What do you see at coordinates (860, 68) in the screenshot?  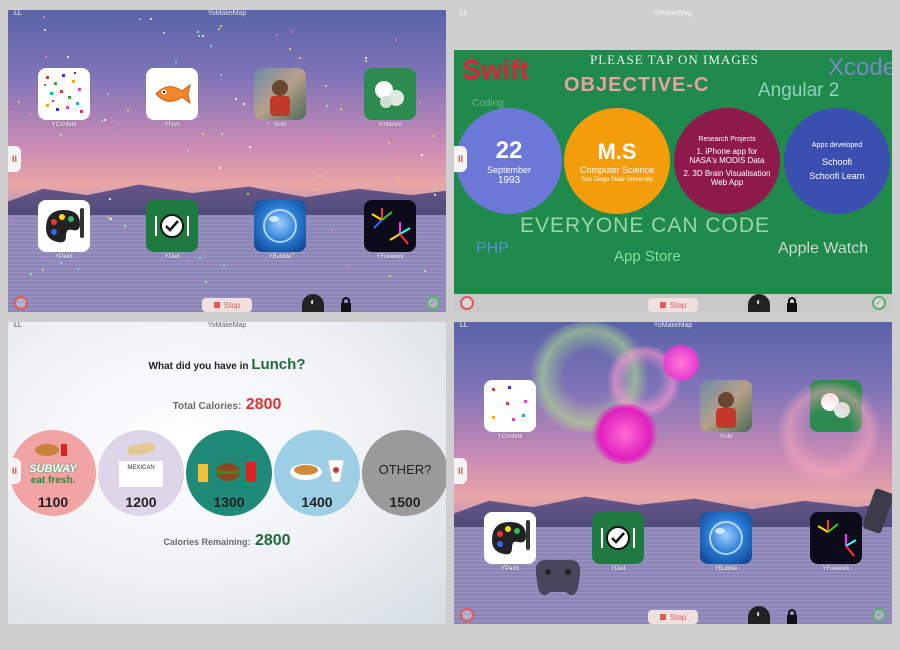 I see `xcode-label: Xcode` at bounding box center [860, 68].